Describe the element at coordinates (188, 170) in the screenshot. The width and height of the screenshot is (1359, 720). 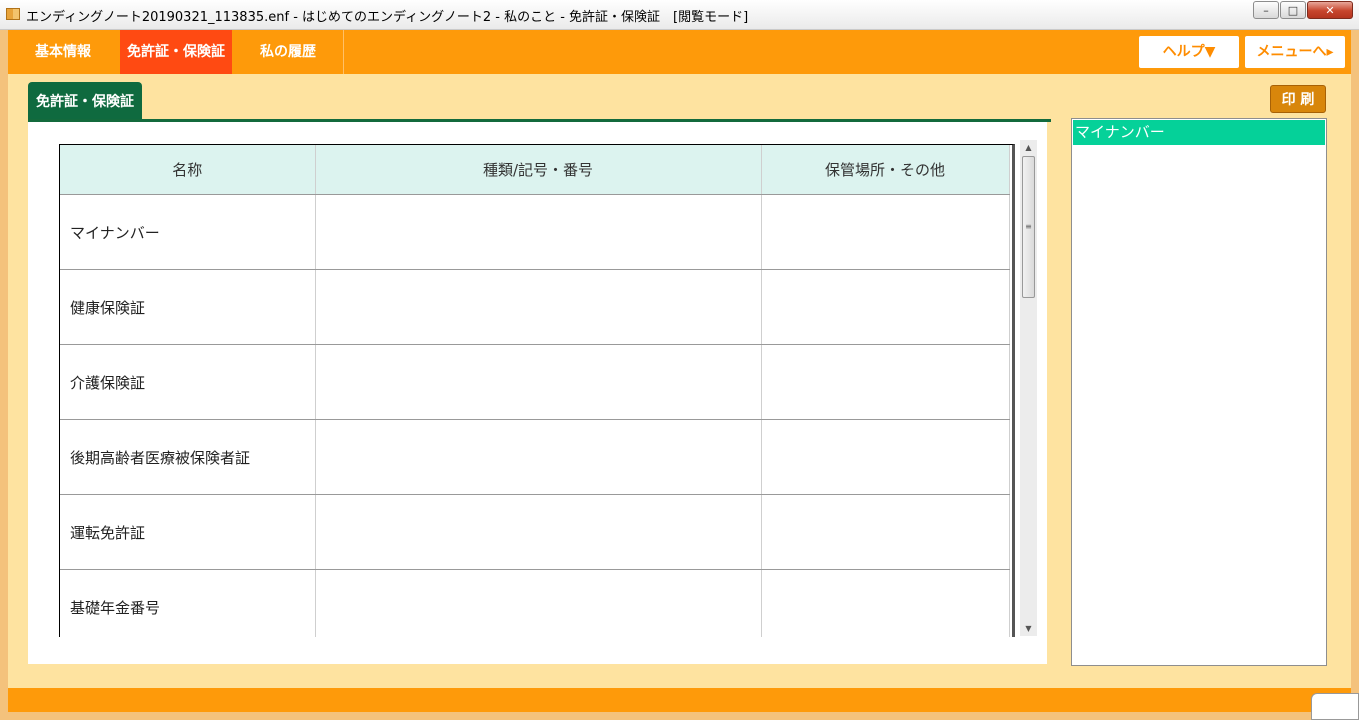
I see `header-name: 名称` at that location.